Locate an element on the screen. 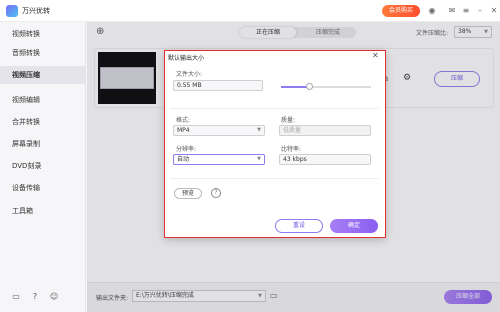 Image resolution: width=500 pixels, height=312 pixels. preview-button: 预览 is located at coordinates (188, 193).